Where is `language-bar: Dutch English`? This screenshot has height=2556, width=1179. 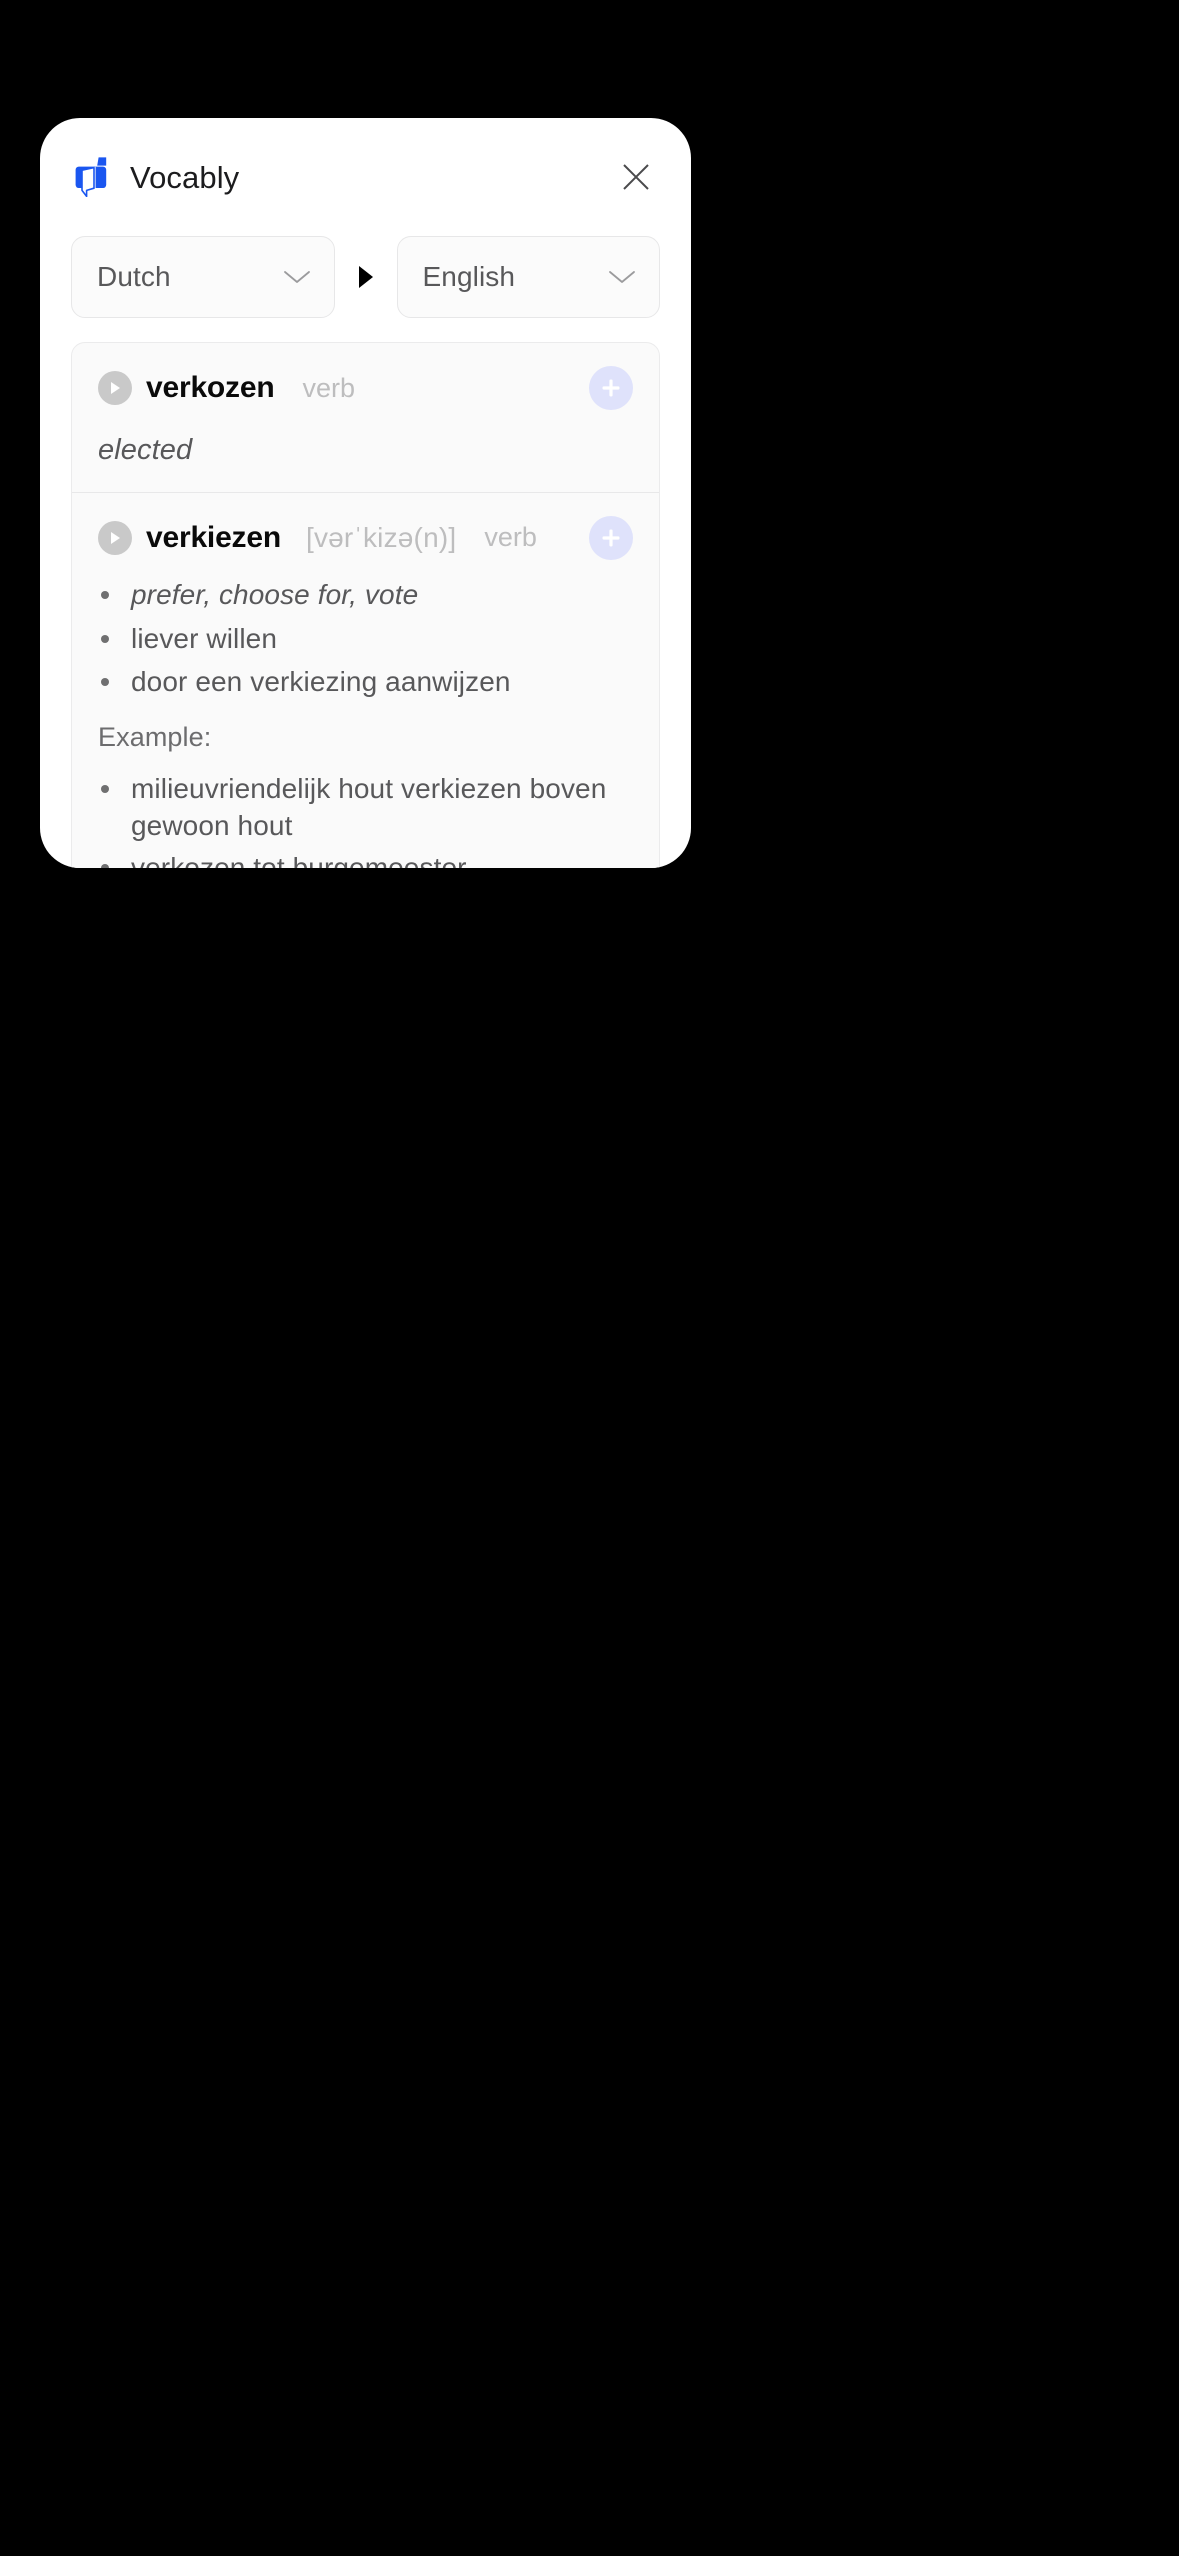
language-bar: Dutch English is located at coordinates (365, 277).